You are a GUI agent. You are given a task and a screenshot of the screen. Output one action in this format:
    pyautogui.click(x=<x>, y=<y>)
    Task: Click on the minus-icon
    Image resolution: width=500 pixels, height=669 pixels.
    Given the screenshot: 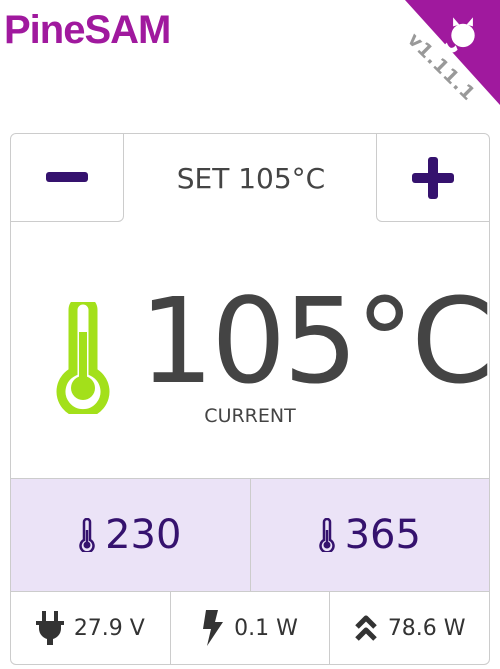 What is the action you would take?
    pyautogui.click(x=67, y=176)
    